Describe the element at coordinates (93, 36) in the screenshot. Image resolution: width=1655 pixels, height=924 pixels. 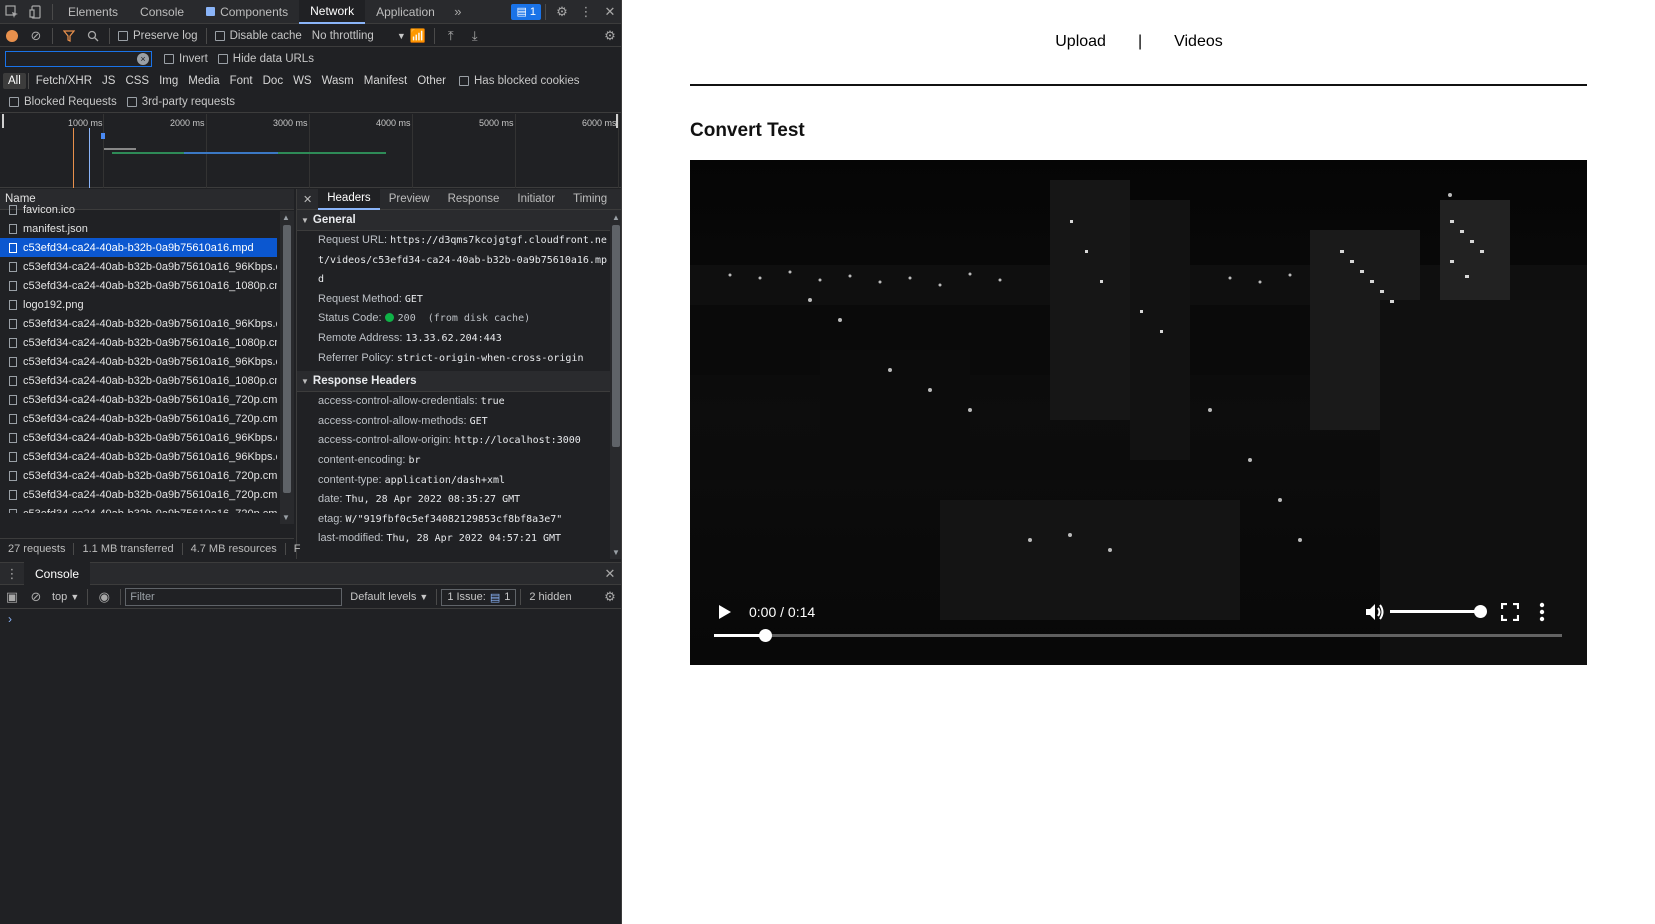
I see `search-icon` at that location.